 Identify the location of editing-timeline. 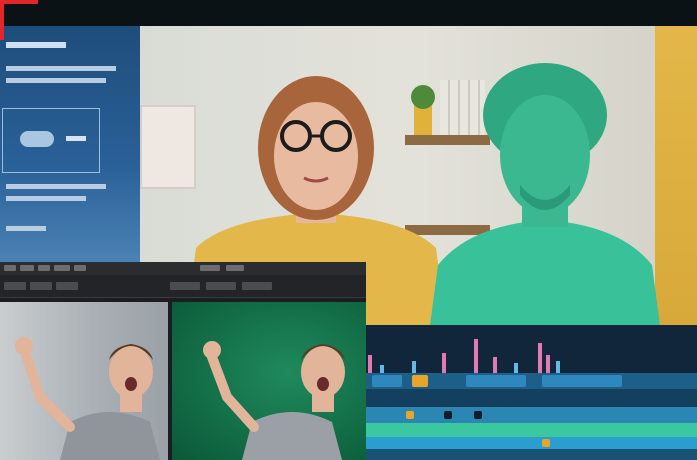
(531, 392).